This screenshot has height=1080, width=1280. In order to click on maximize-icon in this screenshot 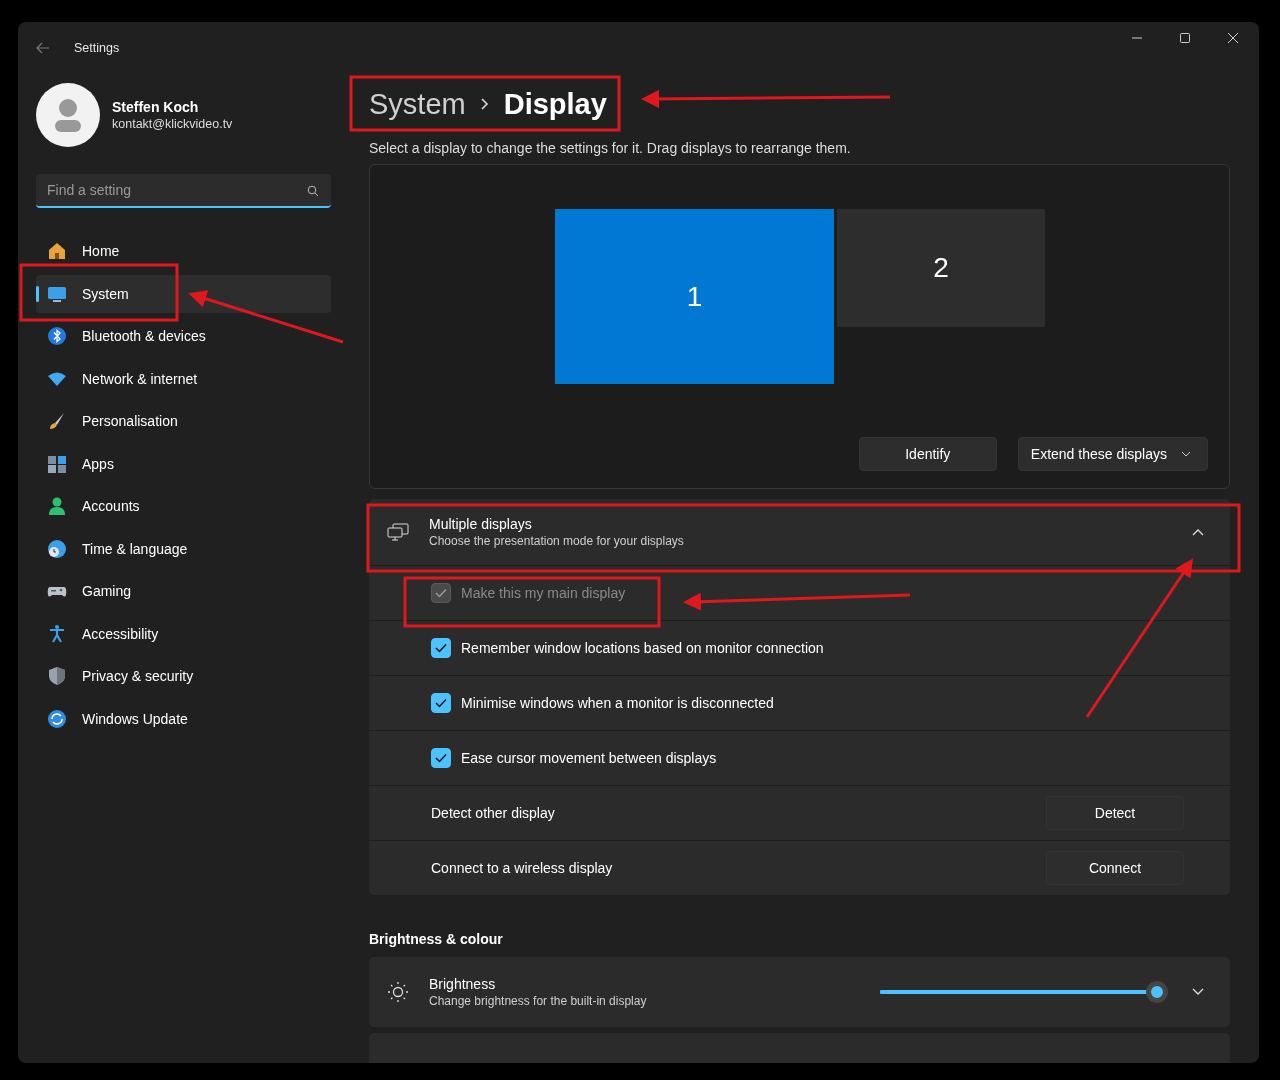, I will do `click(1185, 38)`.